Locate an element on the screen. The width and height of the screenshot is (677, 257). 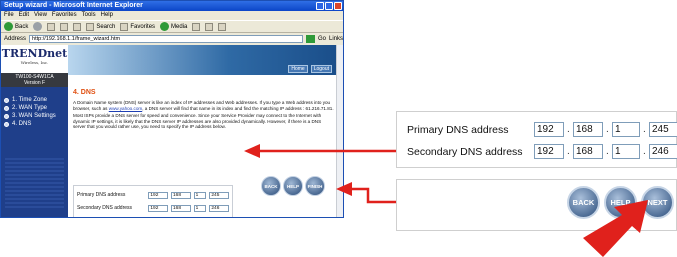
links-label: Links is located at coordinates (336, 39).